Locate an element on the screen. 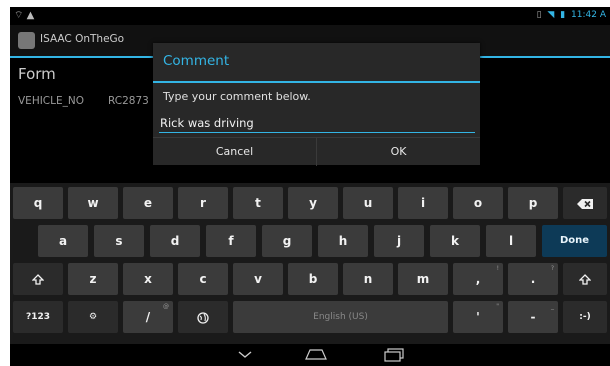  key-slash: / @ is located at coordinates (148, 317).